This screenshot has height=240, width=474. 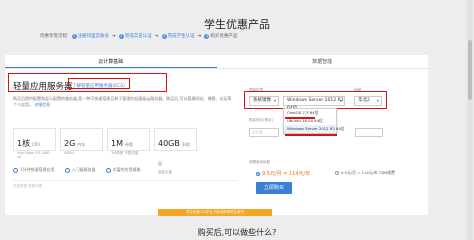 I want to click on image-note: 系统镜像 镜像列表, so click(x=28, y=186).